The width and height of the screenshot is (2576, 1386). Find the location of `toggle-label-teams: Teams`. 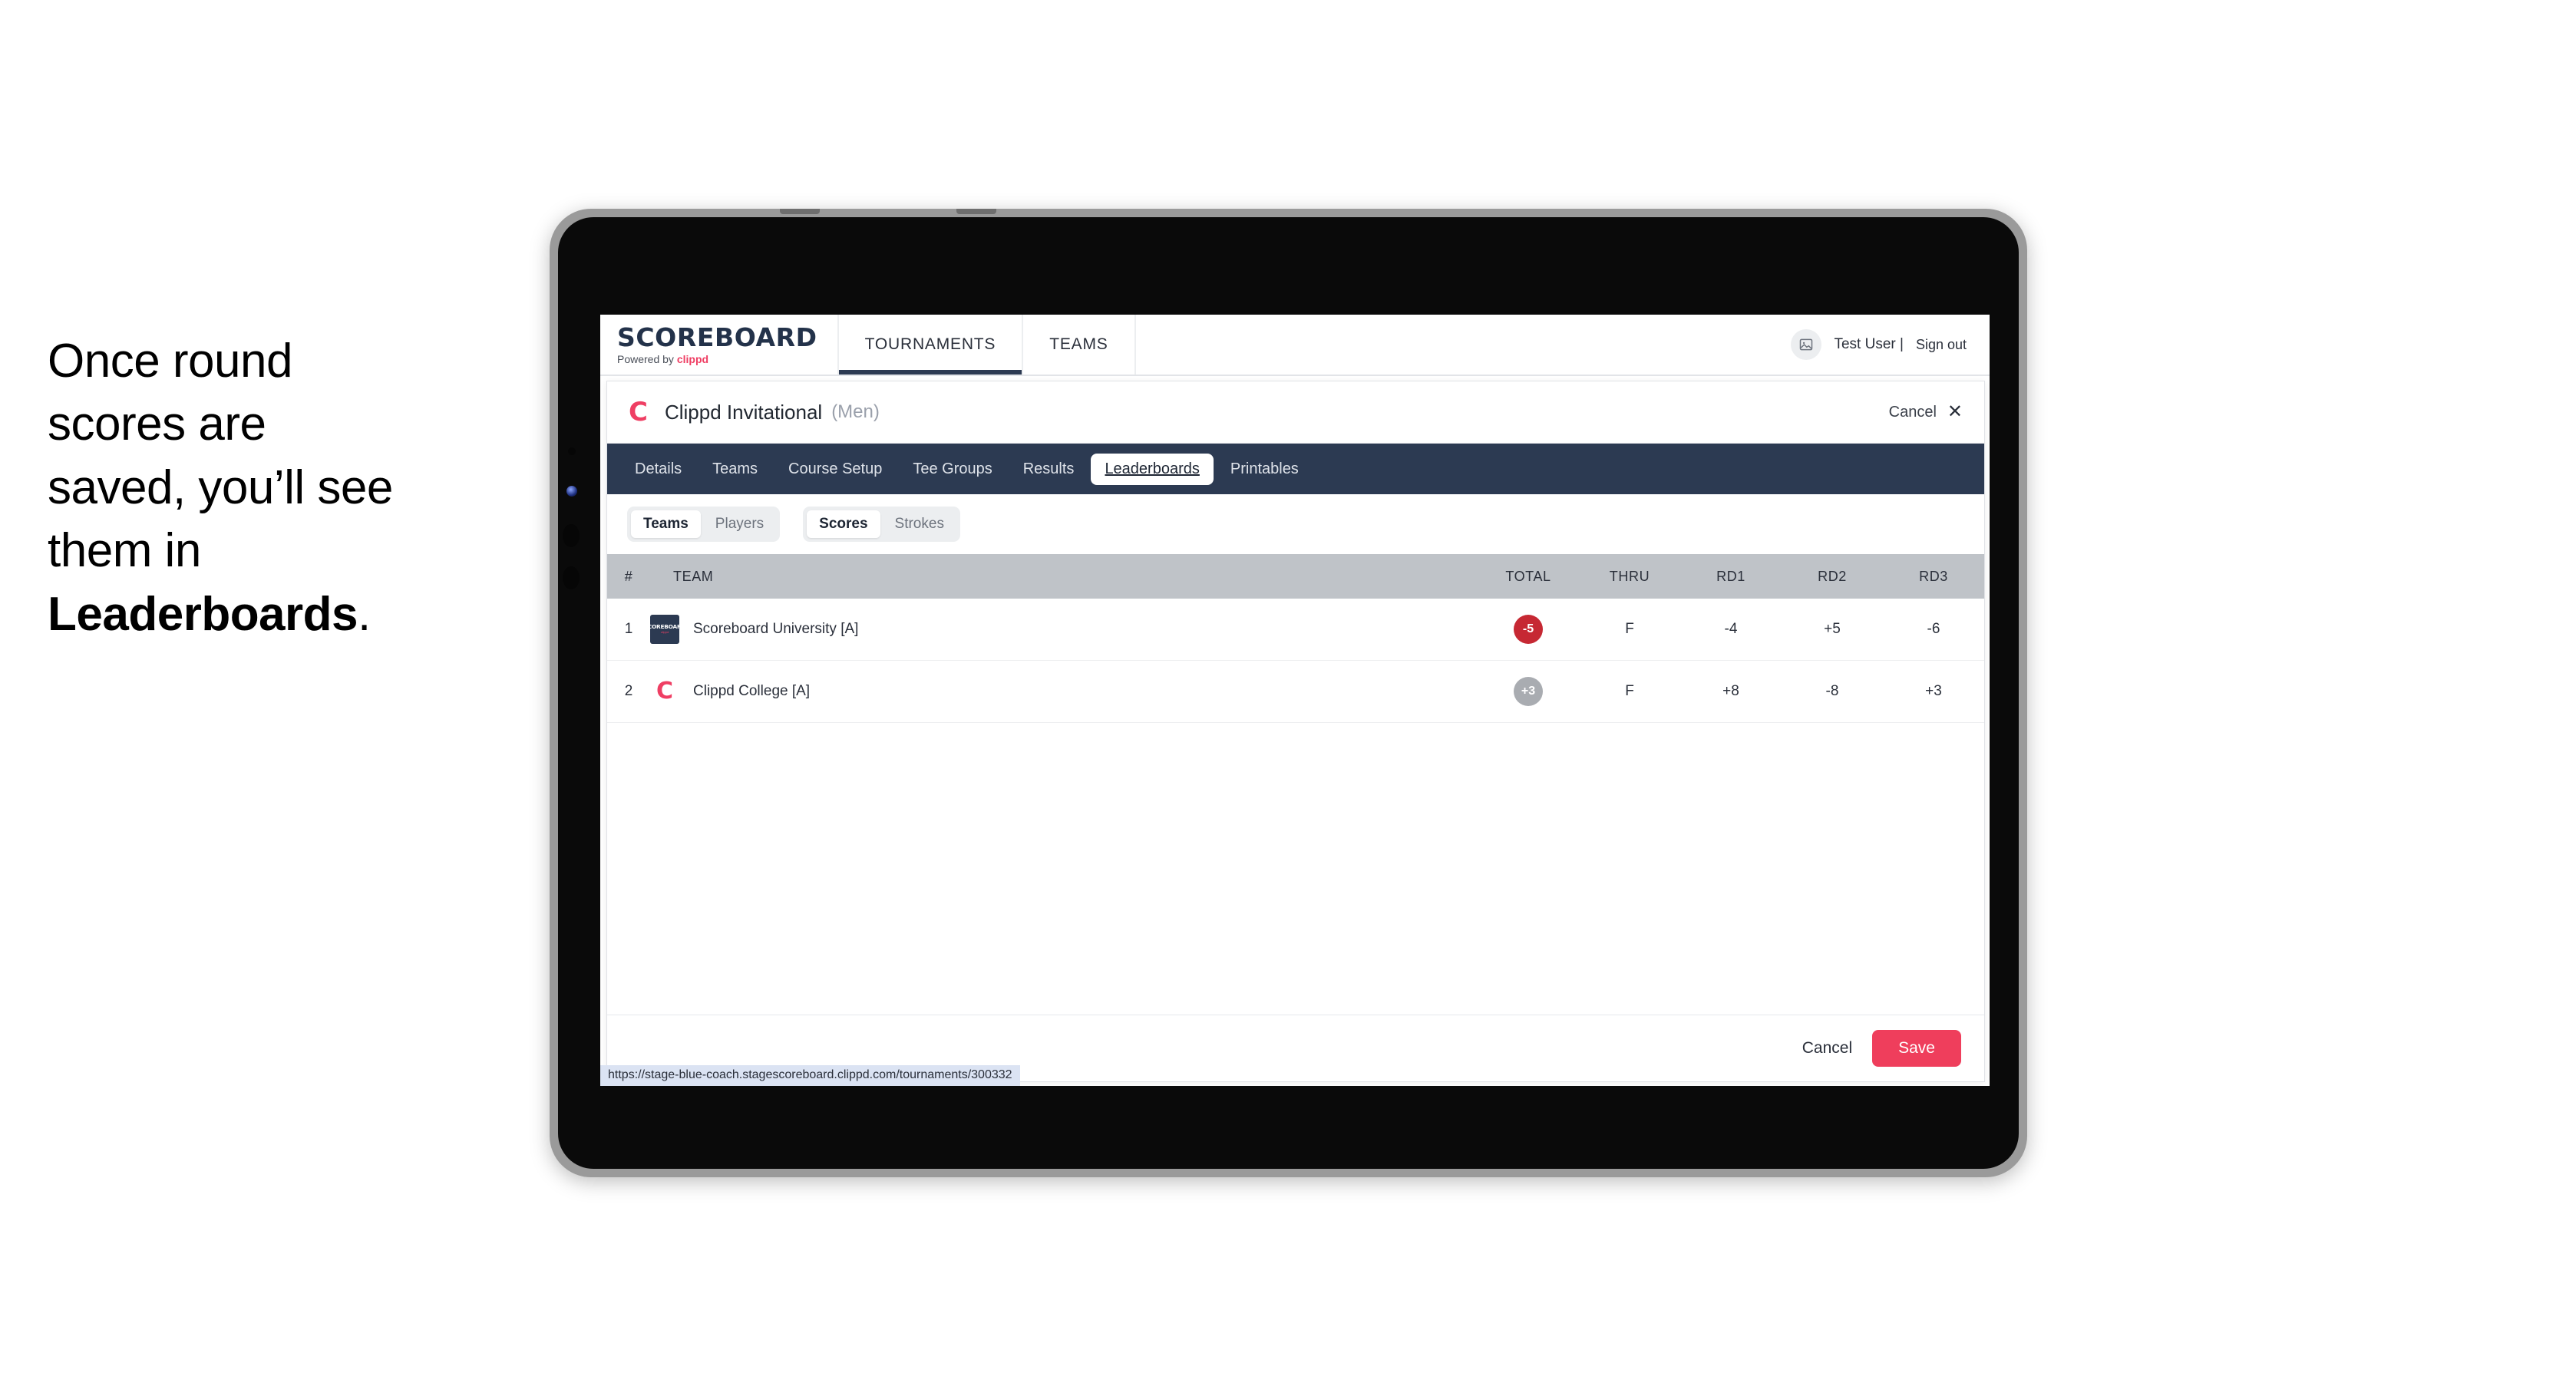

toggle-label-teams: Teams is located at coordinates (666, 524).